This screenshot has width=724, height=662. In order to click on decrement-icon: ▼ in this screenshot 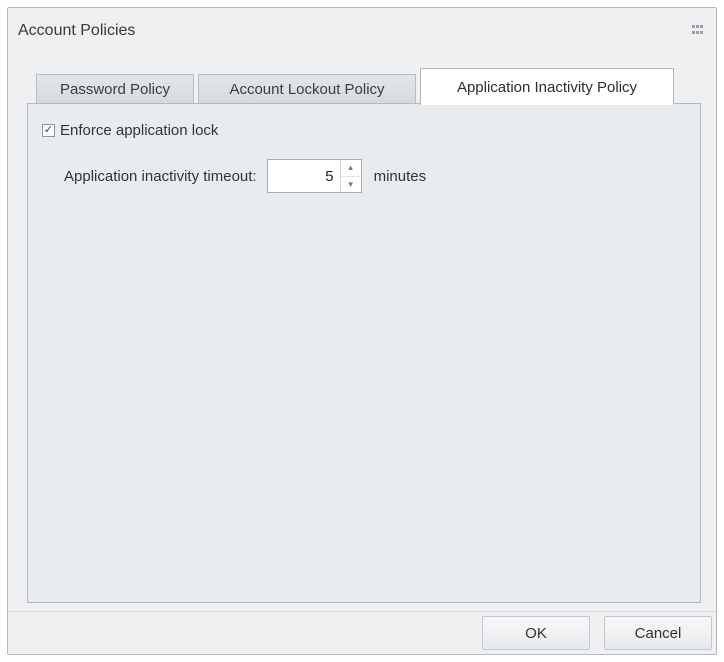, I will do `click(350, 184)`.